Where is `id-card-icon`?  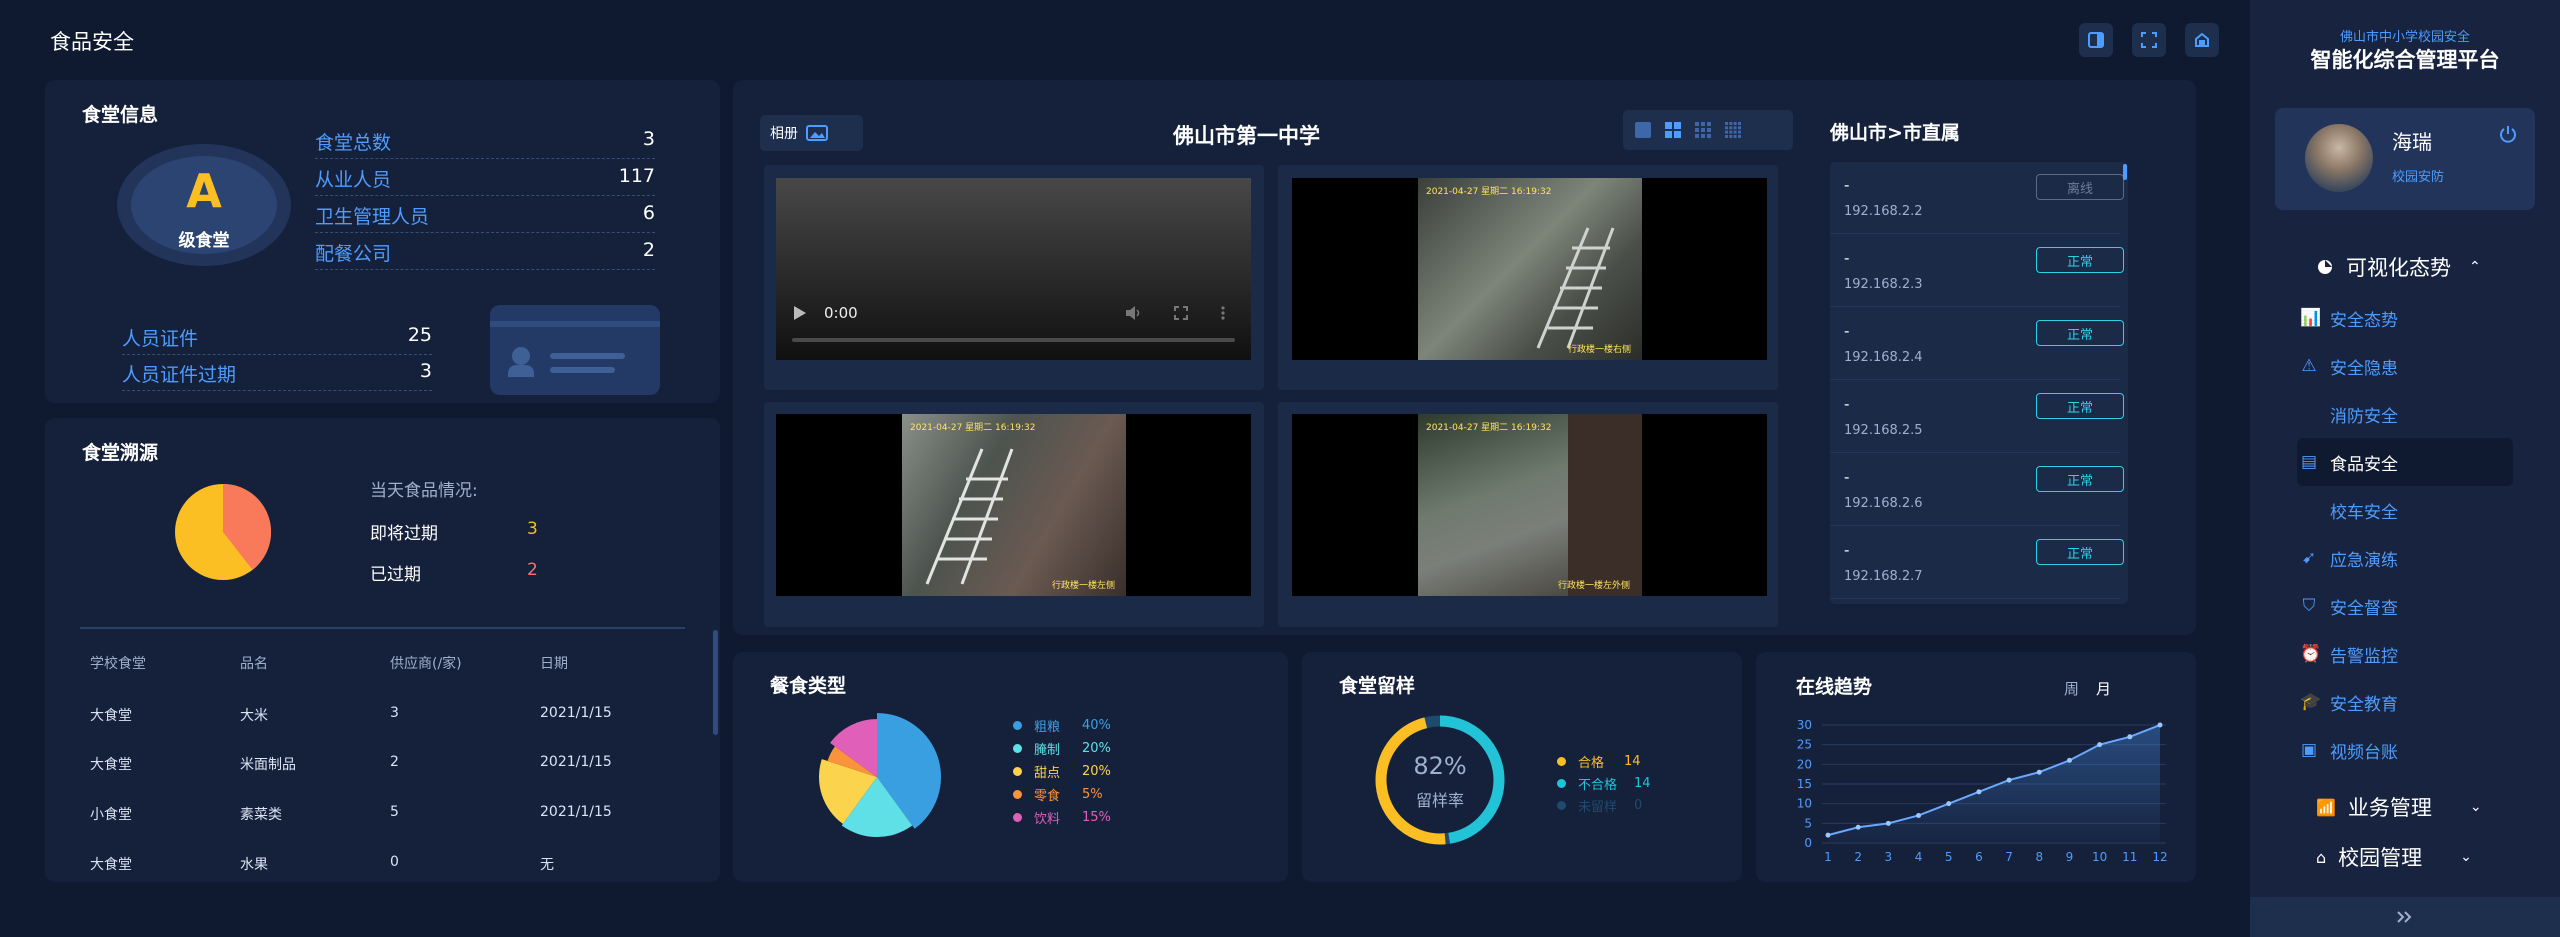
id-card-icon is located at coordinates (575, 350).